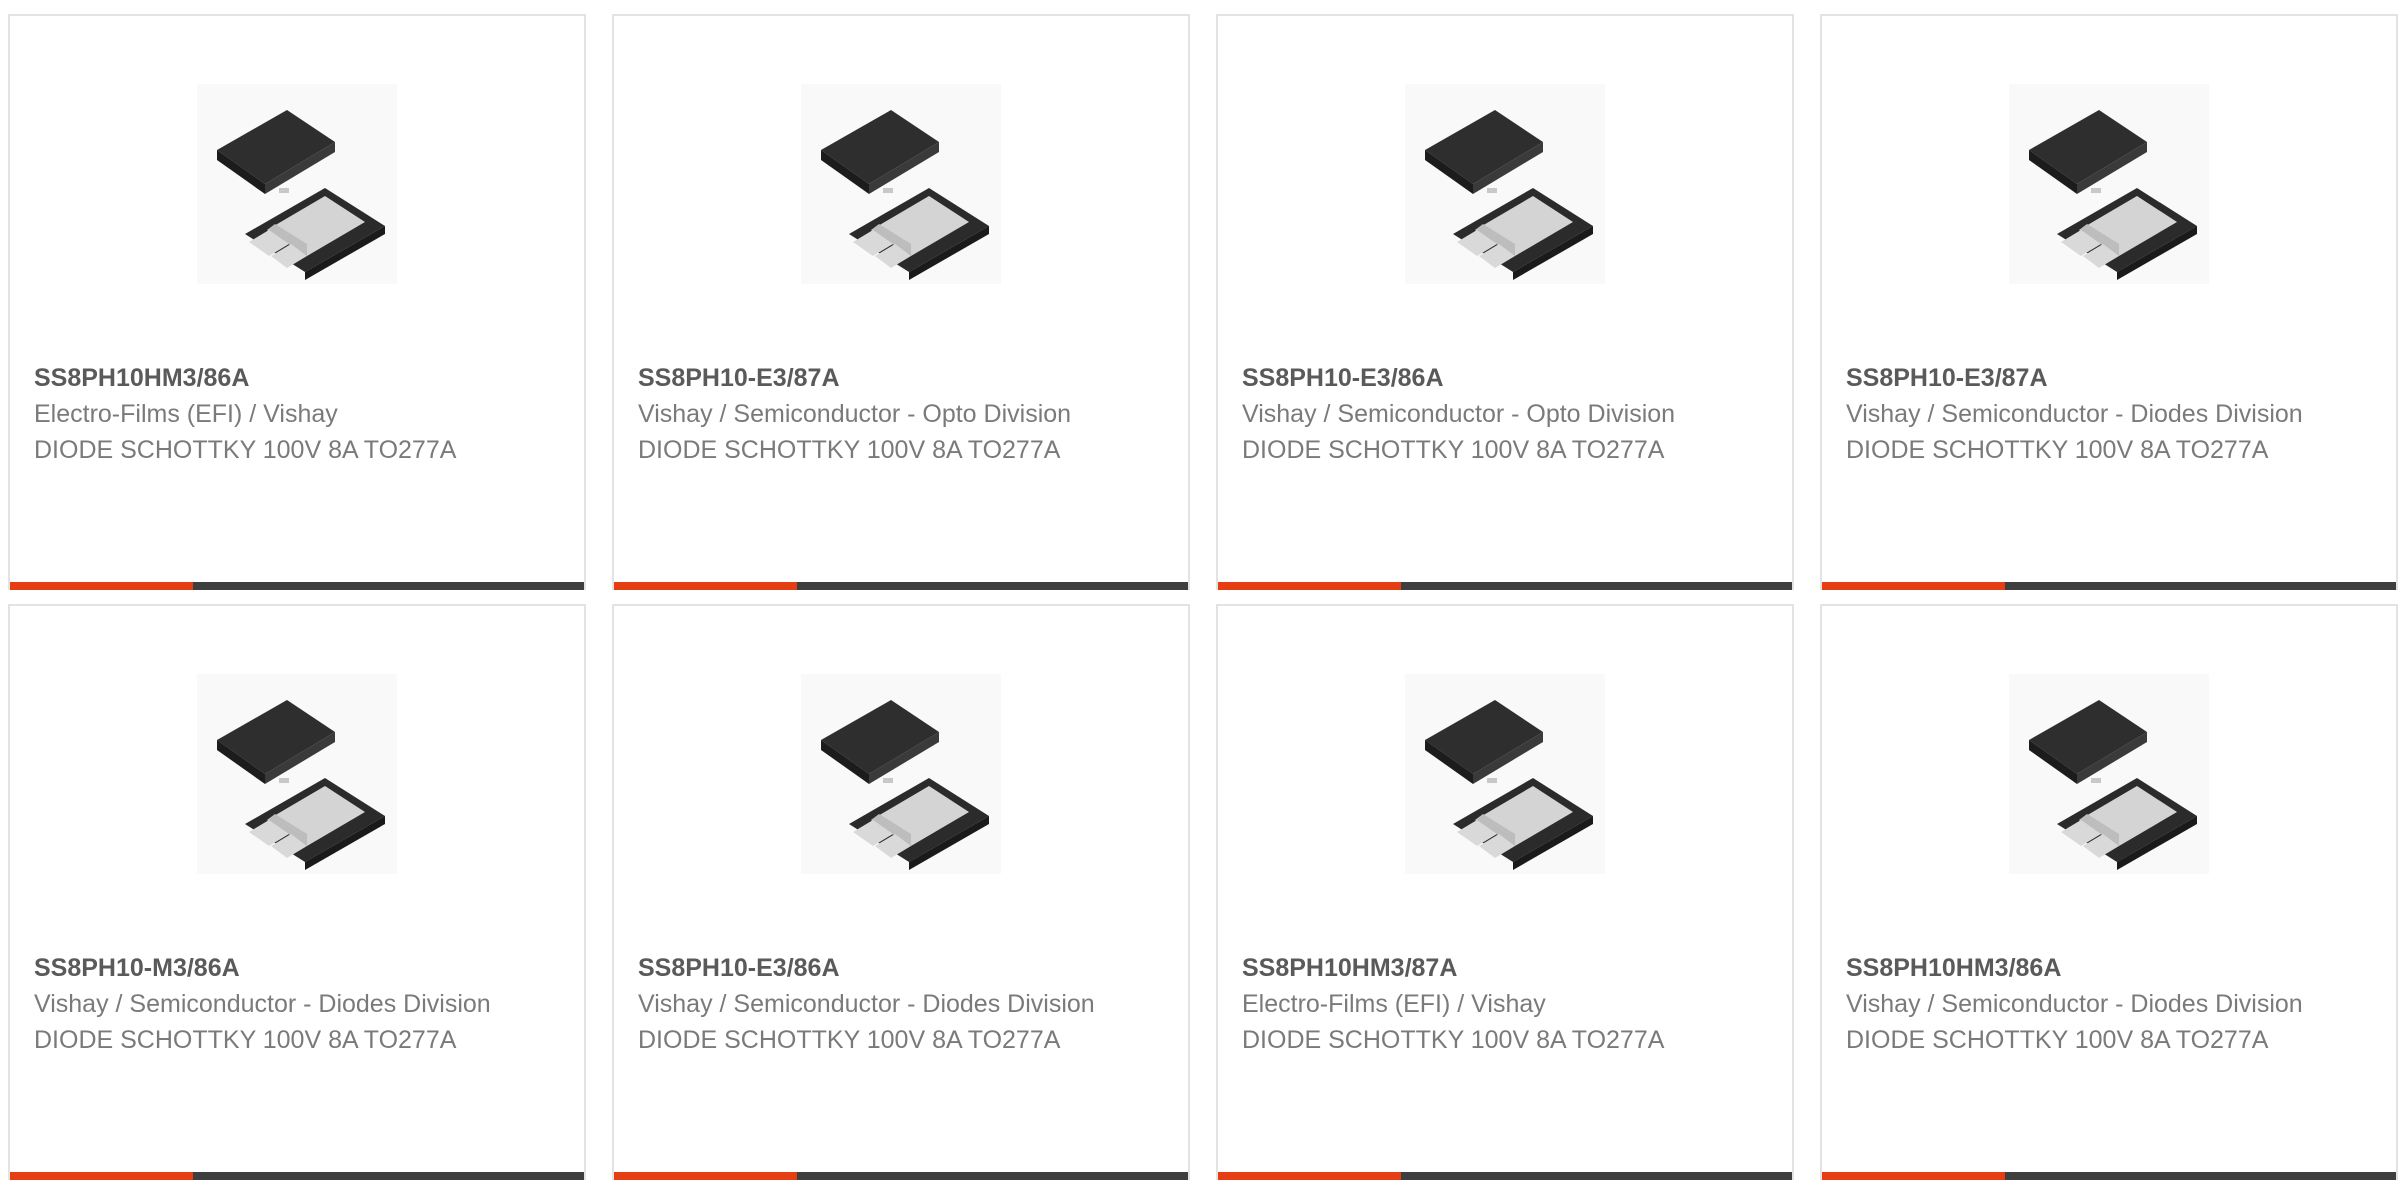  I want to click on part-number-link: SS8PH10HM3/87A, so click(1487, 968).